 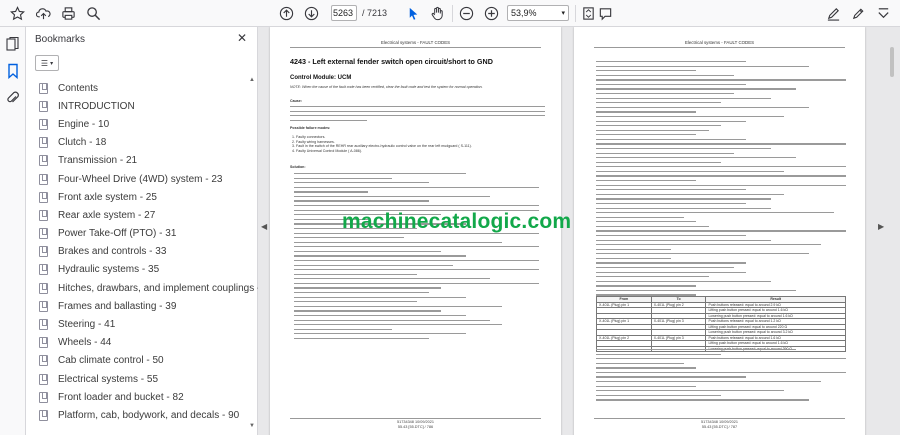 I want to click on bookmark-item: Rear axle system - 27, so click(x=146, y=215).